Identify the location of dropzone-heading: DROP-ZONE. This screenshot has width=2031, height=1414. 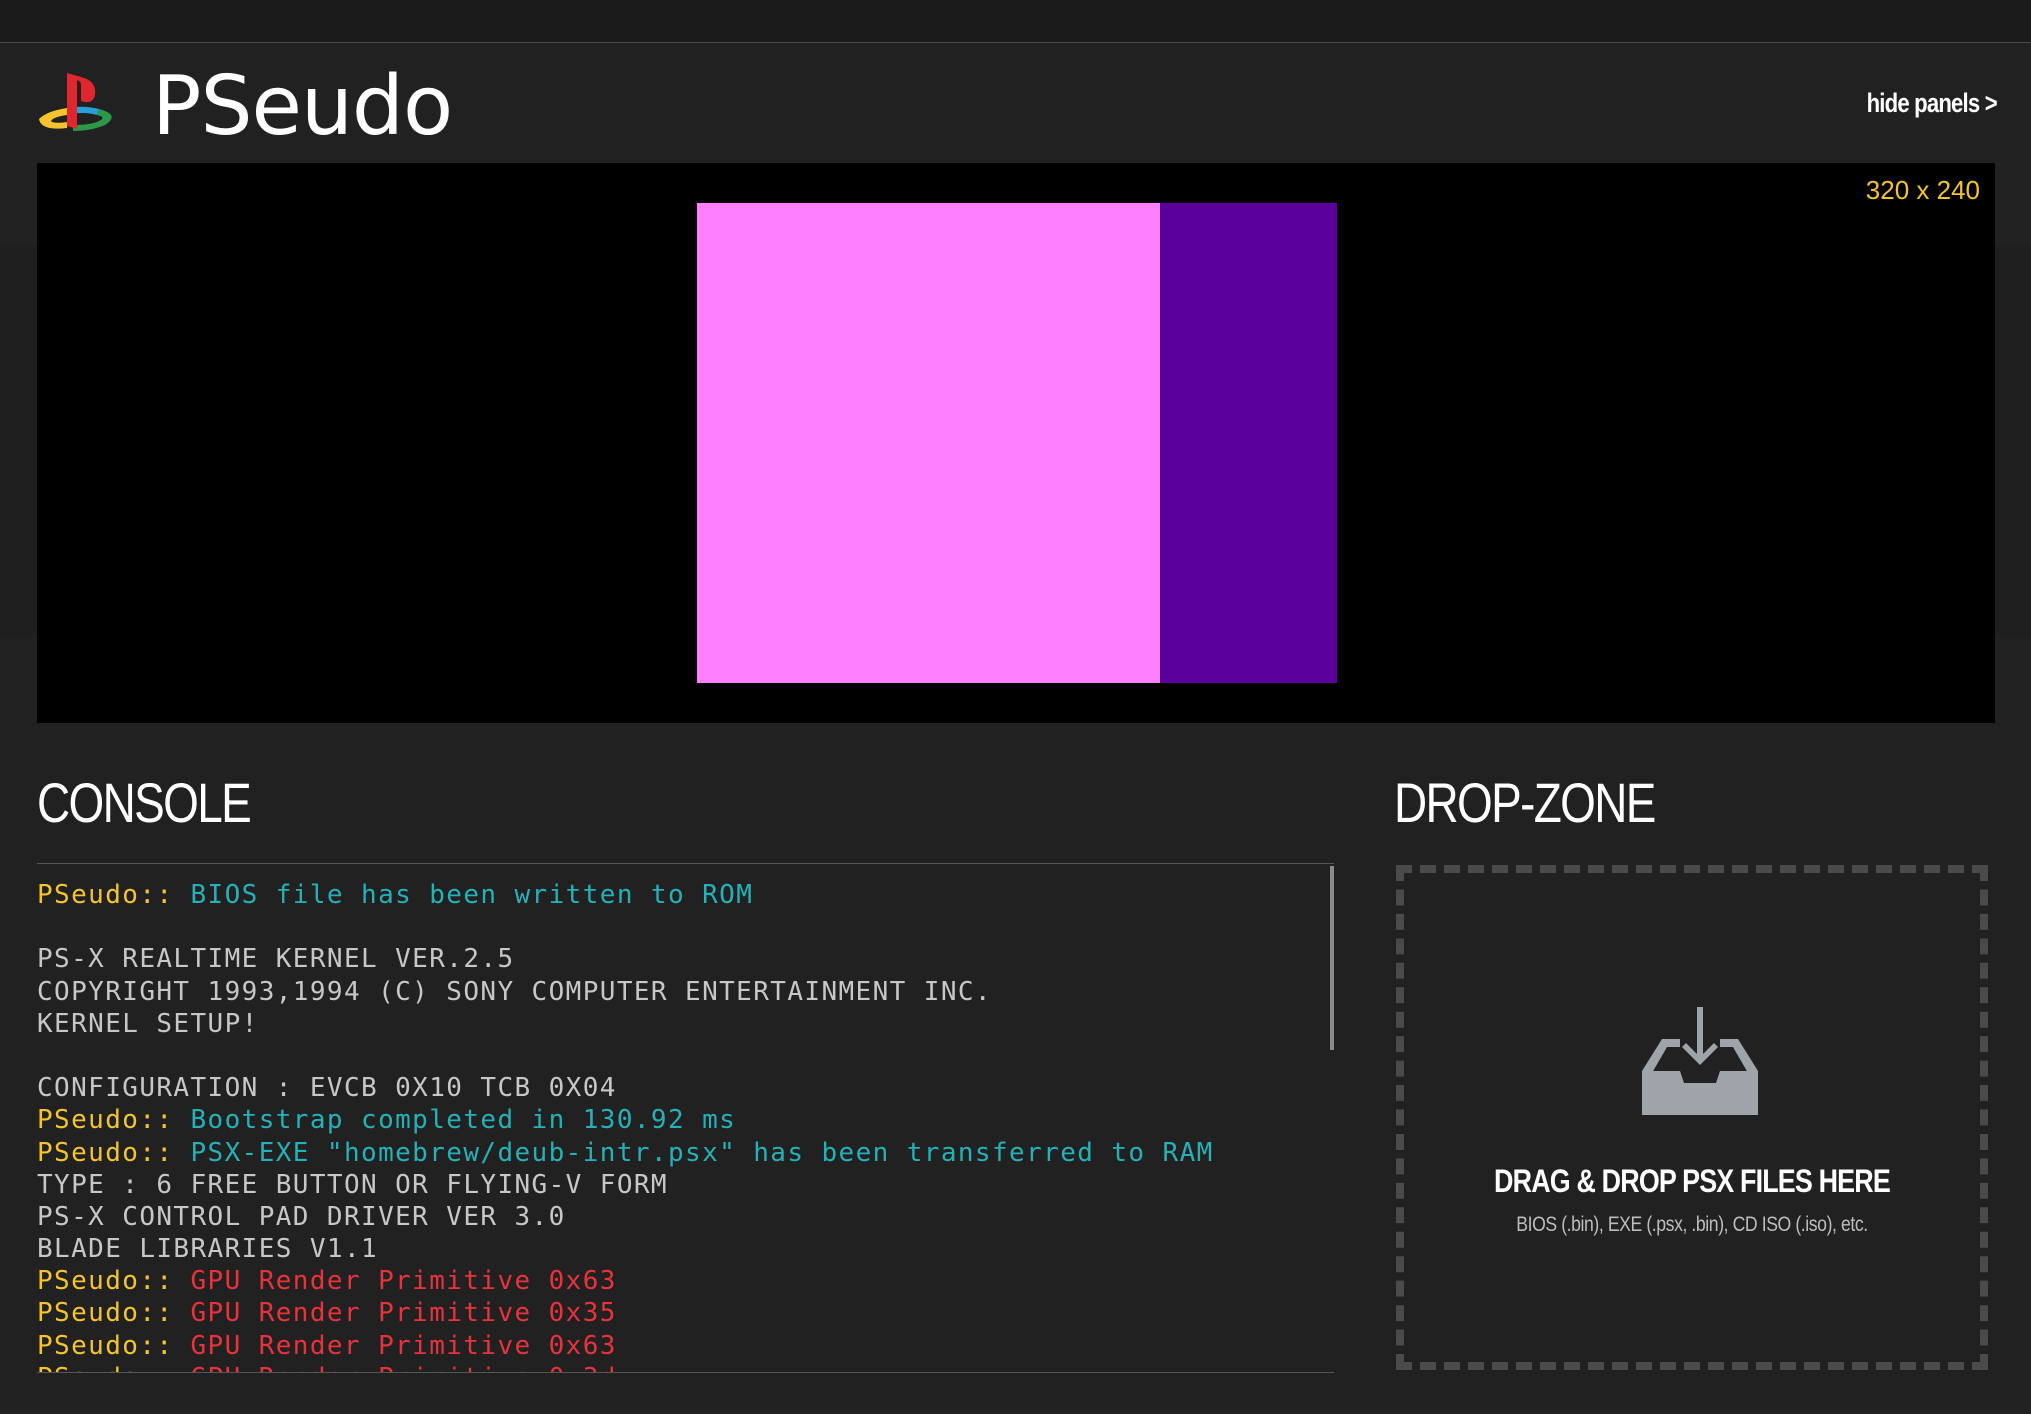
(1525, 802).